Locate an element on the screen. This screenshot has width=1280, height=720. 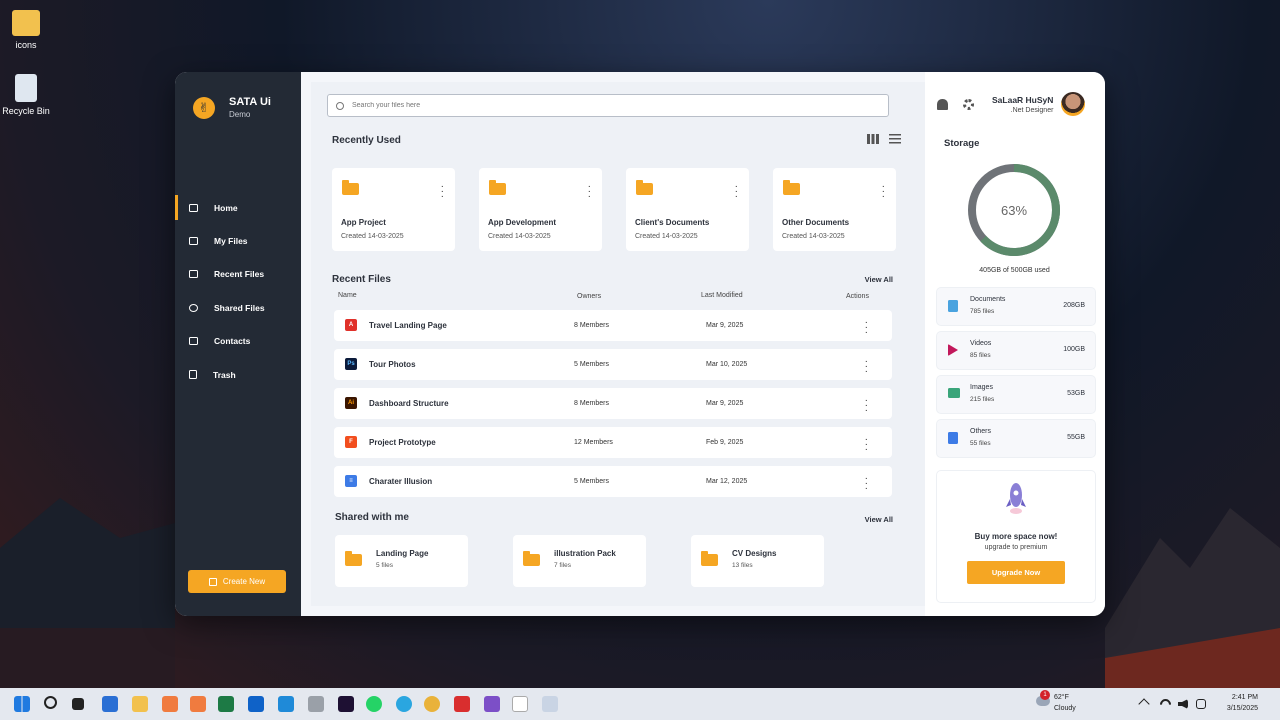
shared-with-me-title: Shared with me is located at coordinates (372, 517).